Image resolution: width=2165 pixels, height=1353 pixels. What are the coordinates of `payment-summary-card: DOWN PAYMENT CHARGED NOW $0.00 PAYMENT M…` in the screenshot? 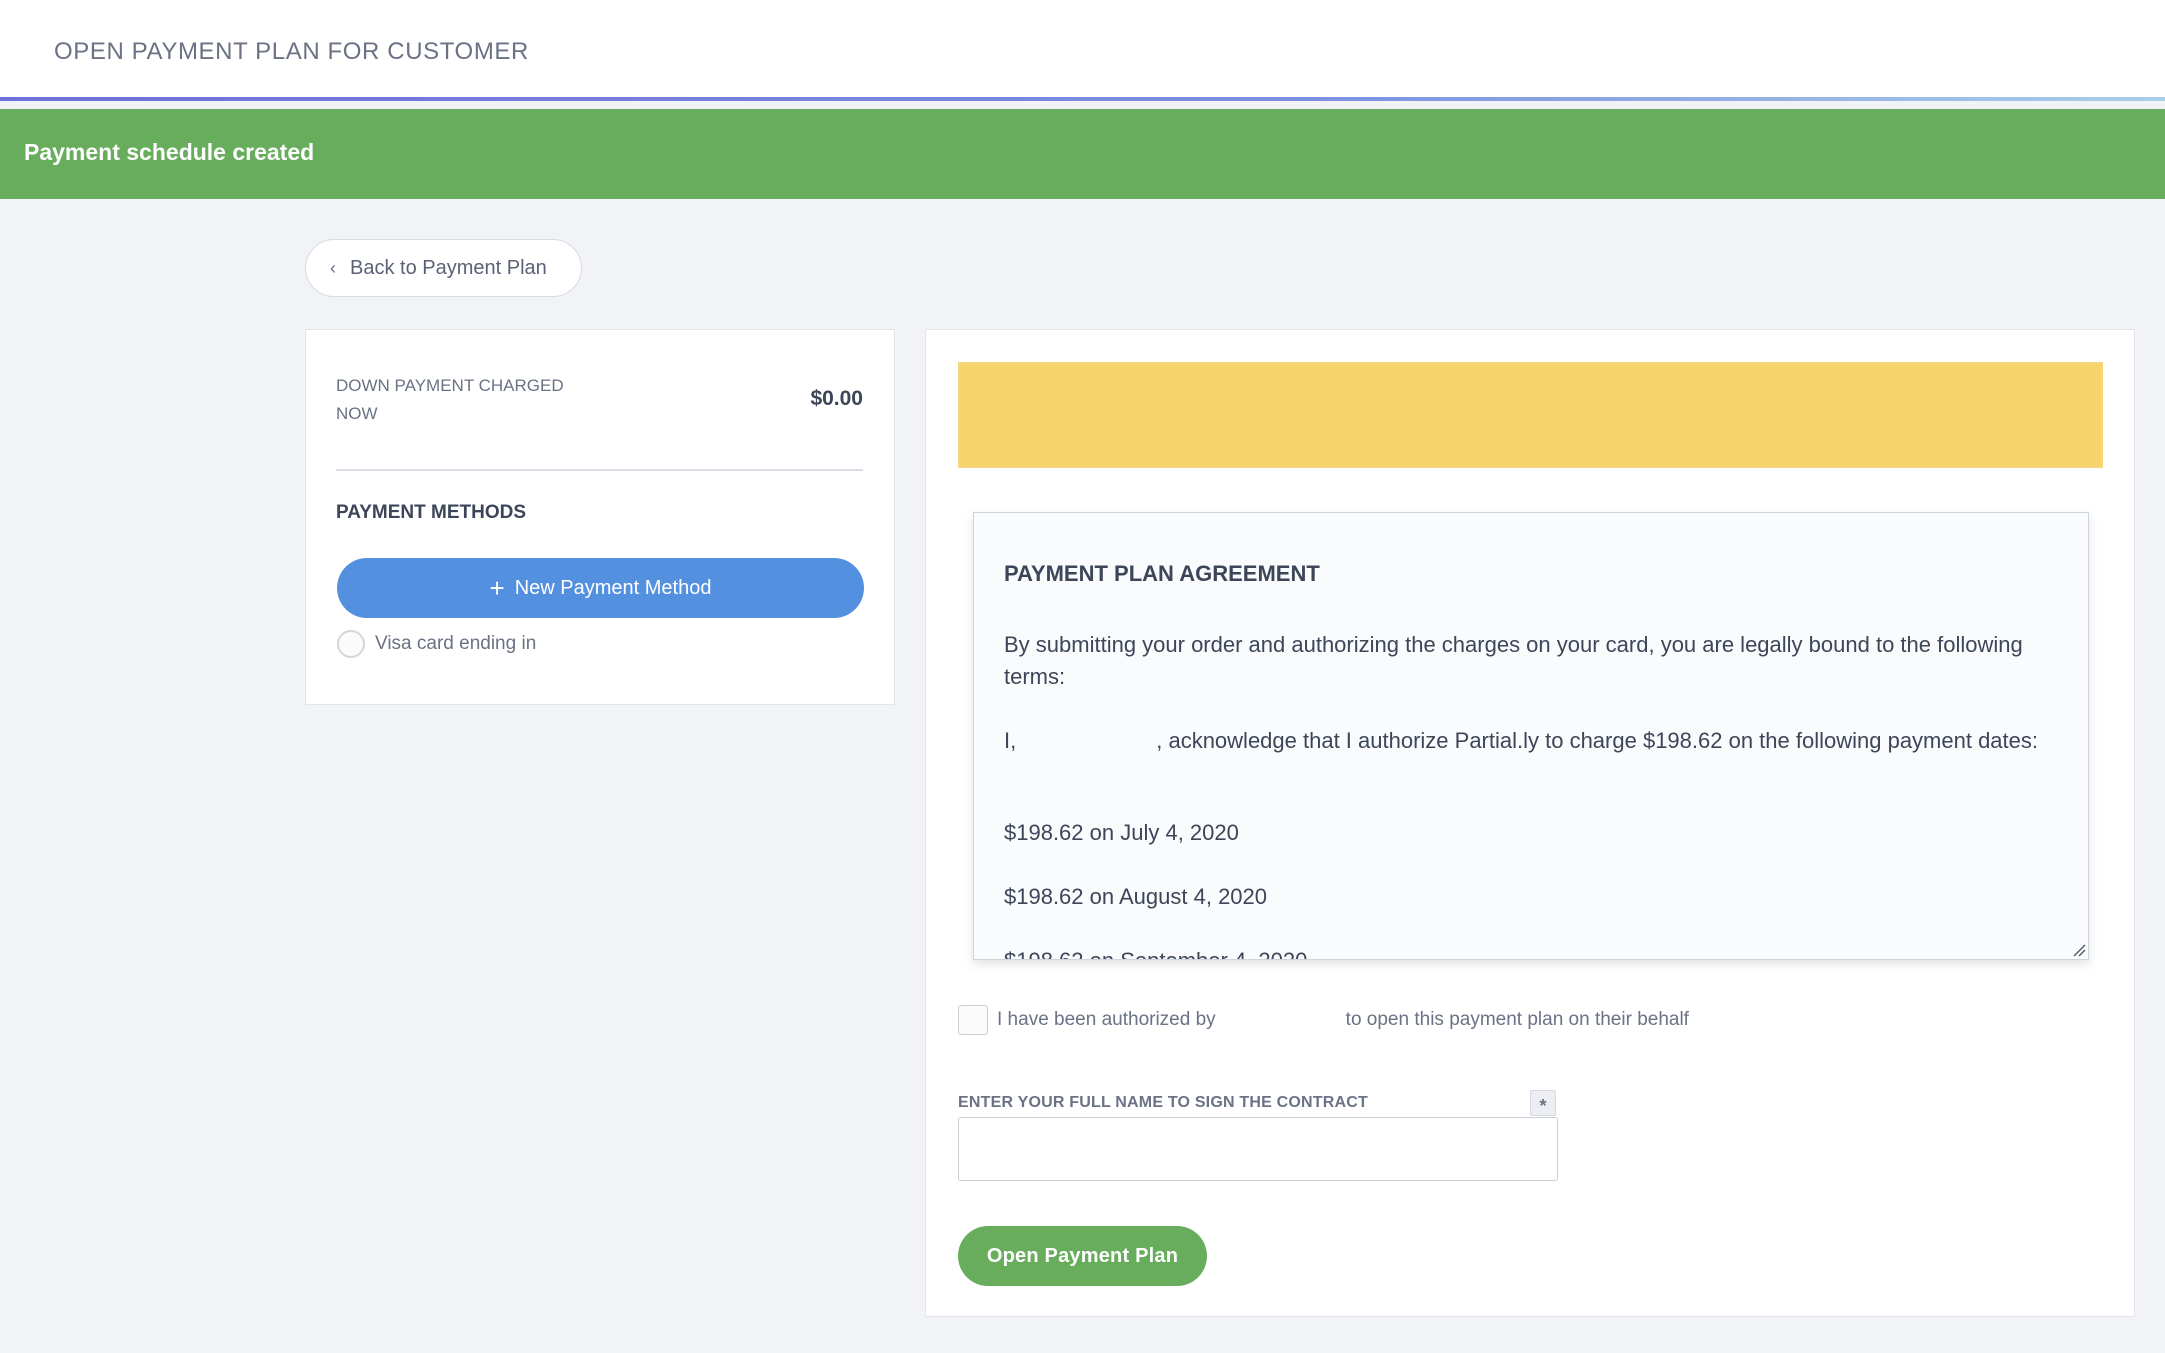 It's located at (600, 517).